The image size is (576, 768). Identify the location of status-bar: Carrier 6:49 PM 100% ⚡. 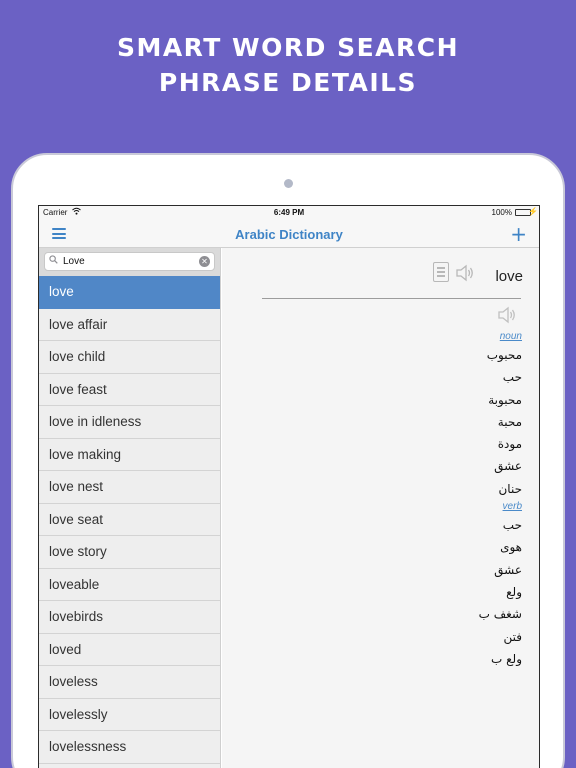
(289, 213).